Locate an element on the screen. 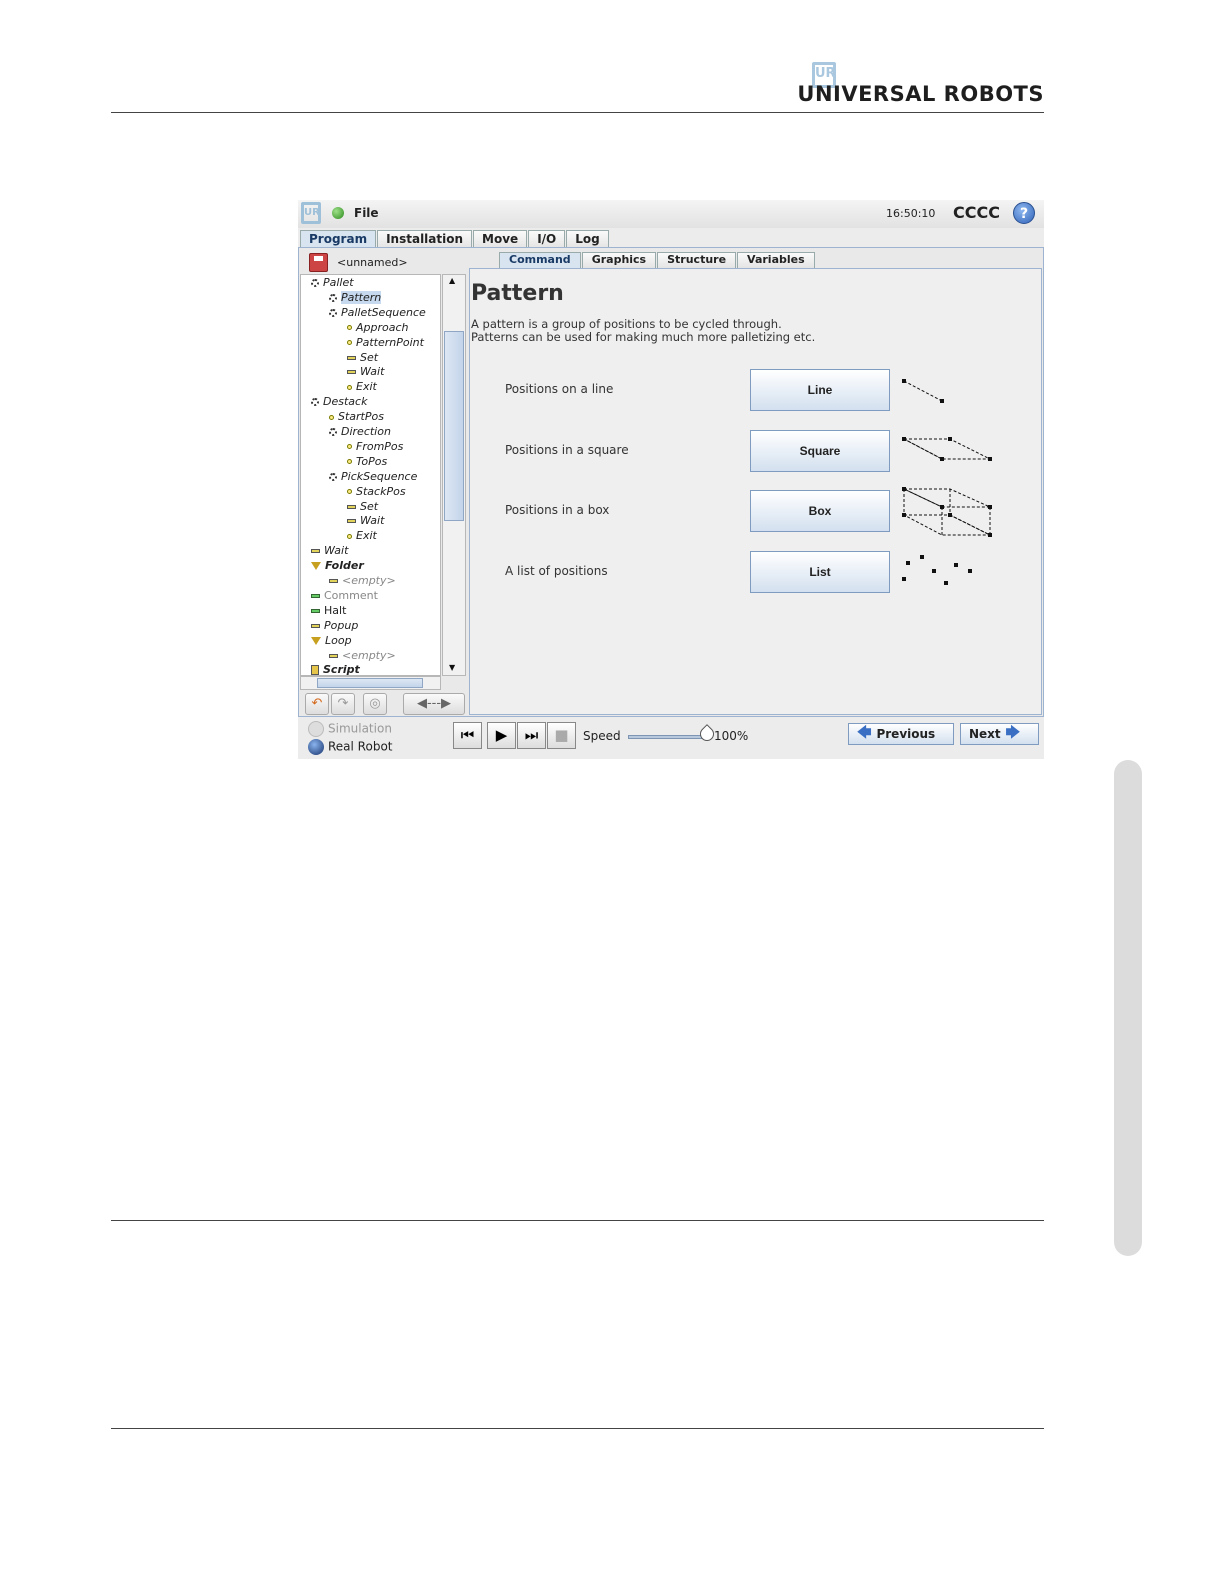 This screenshot has height=1584, width=1224. previous-button: 🡄 Previous is located at coordinates (901, 734).